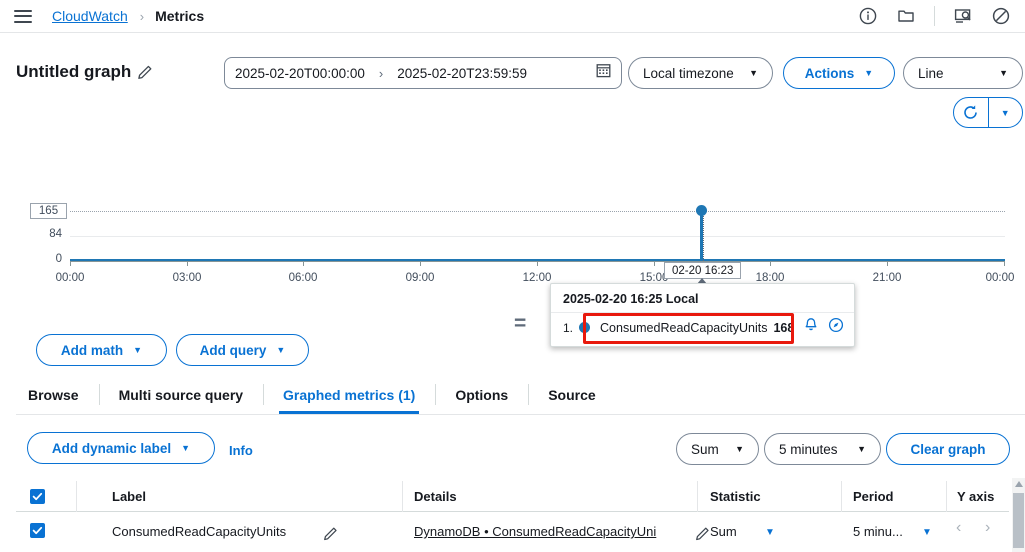  I want to click on hamburger-menu-icon, so click(23, 16).